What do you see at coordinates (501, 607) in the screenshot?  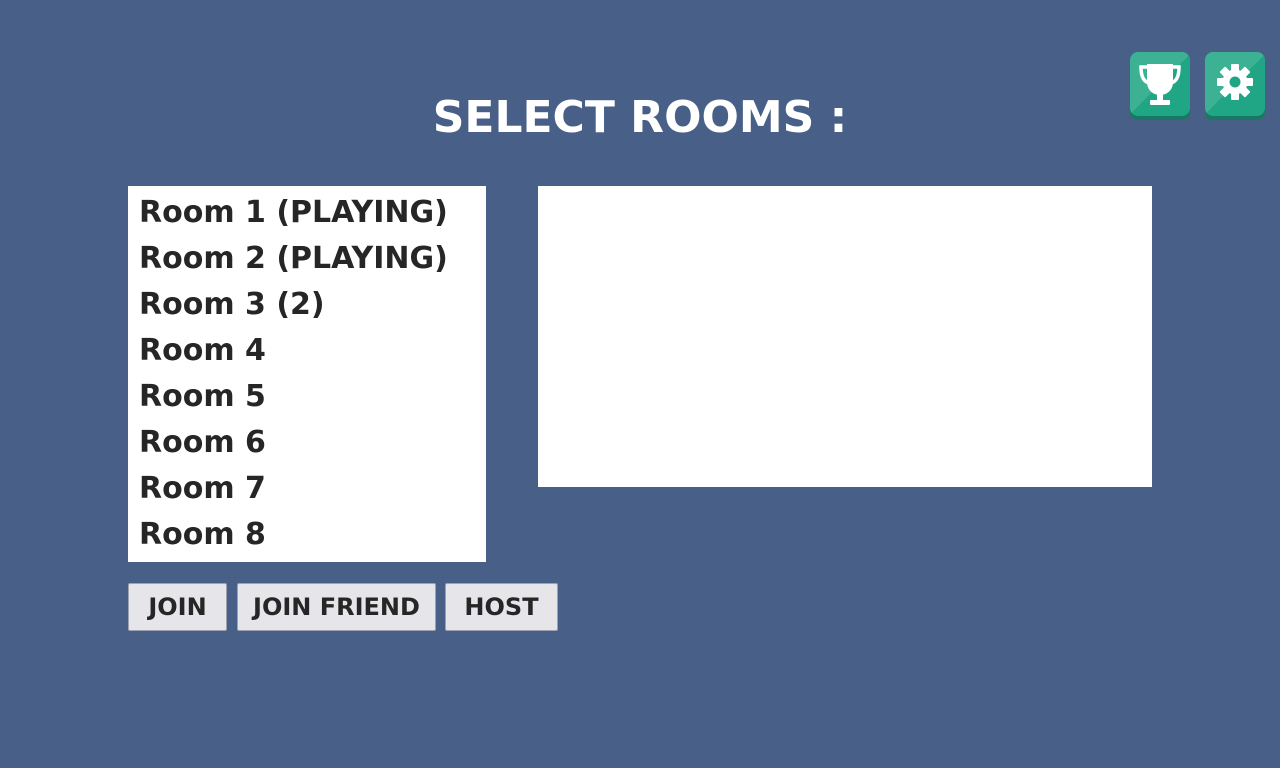 I see `host-button: HOST` at bounding box center [501, 607].